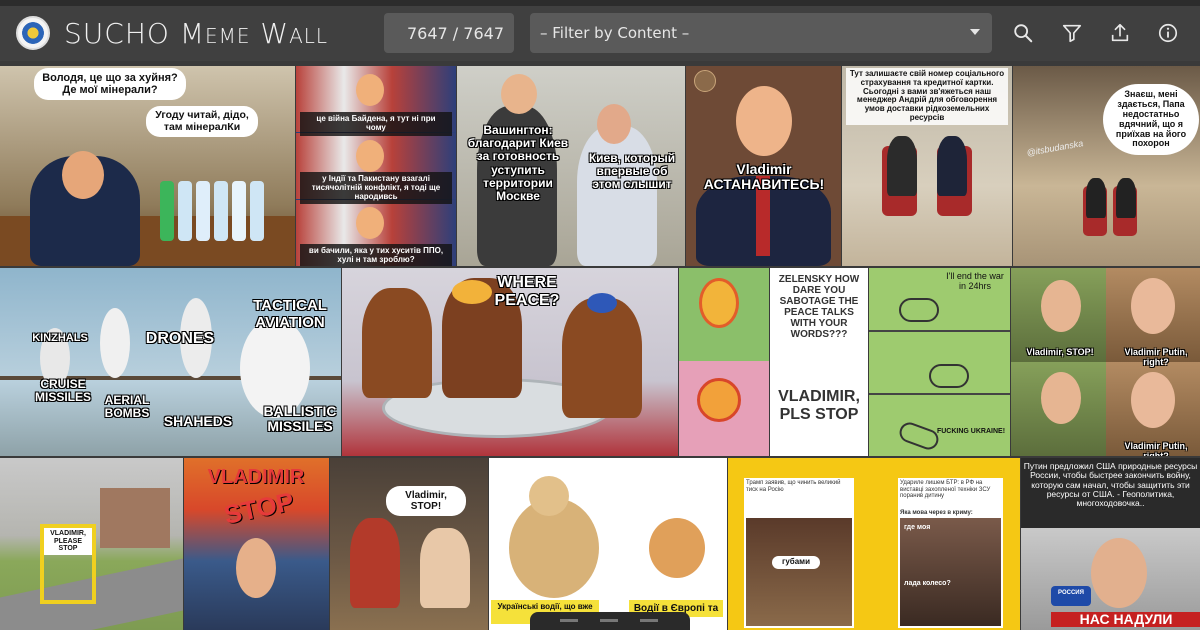 The image size is (1200, 630). I want to click on filter-button, so click(1072, 33).